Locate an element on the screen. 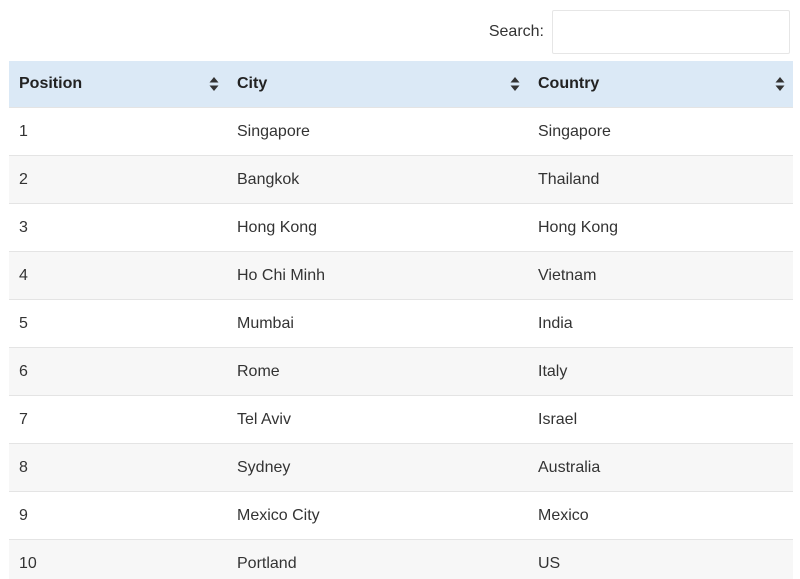  cell-position: 8 is located at coordinates (118, 467).